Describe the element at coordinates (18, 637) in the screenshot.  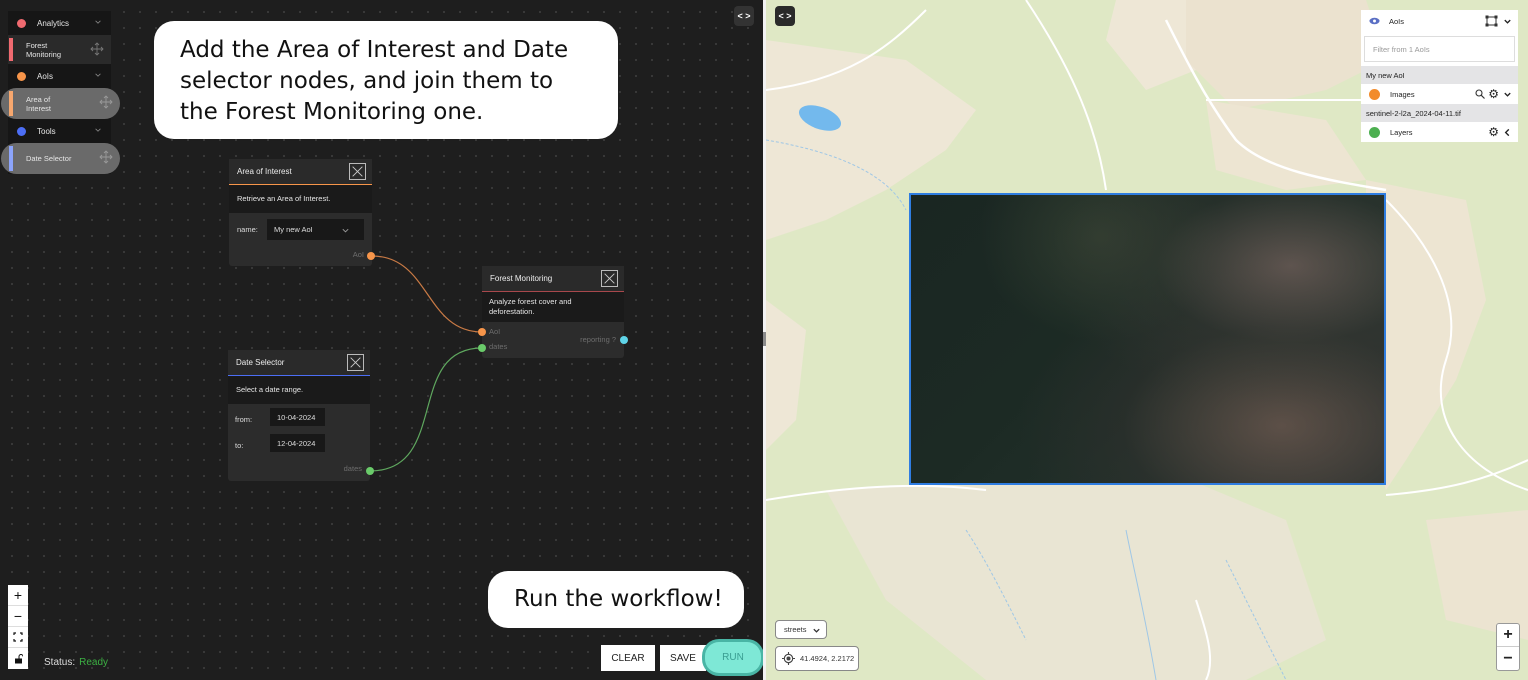
I see `fit-view-button` at that location.